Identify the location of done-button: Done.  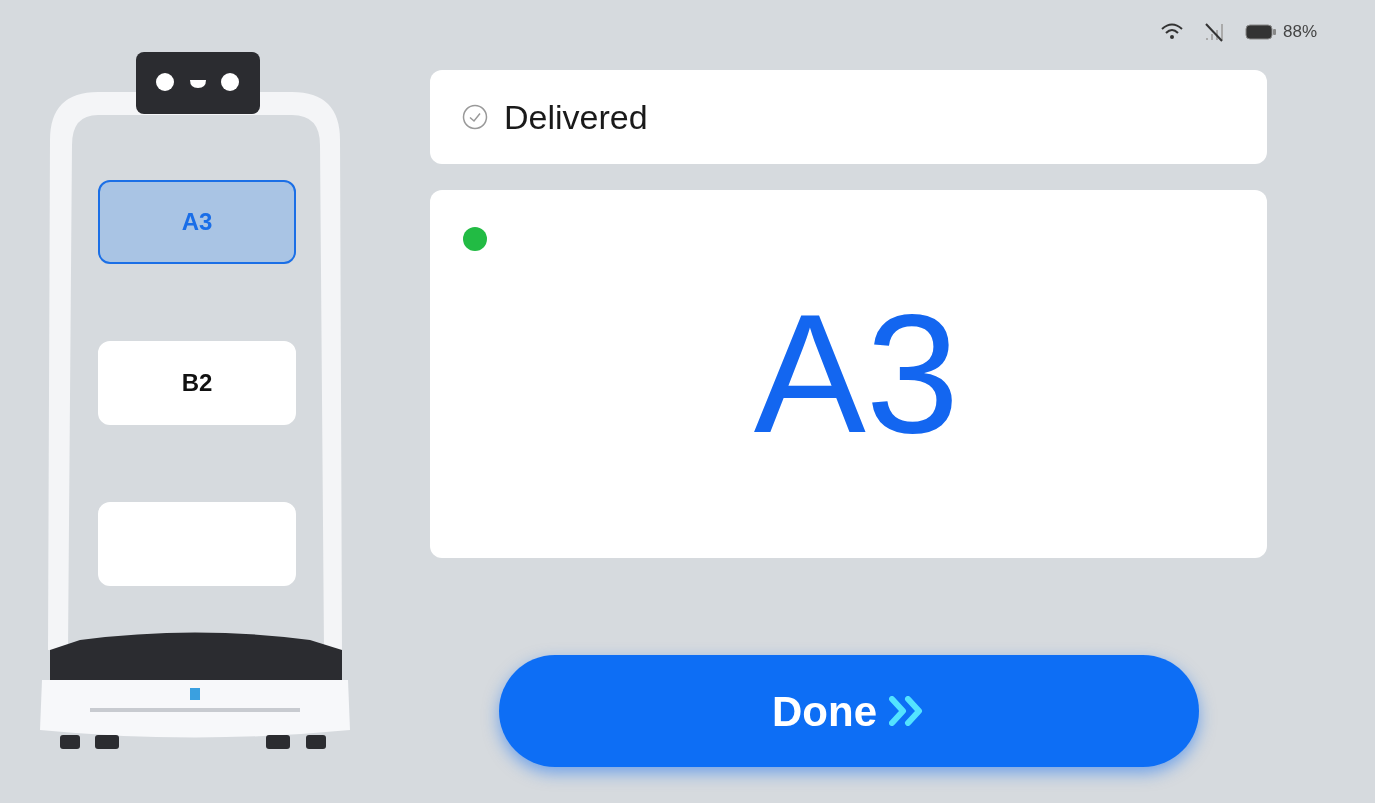
(848, 711).